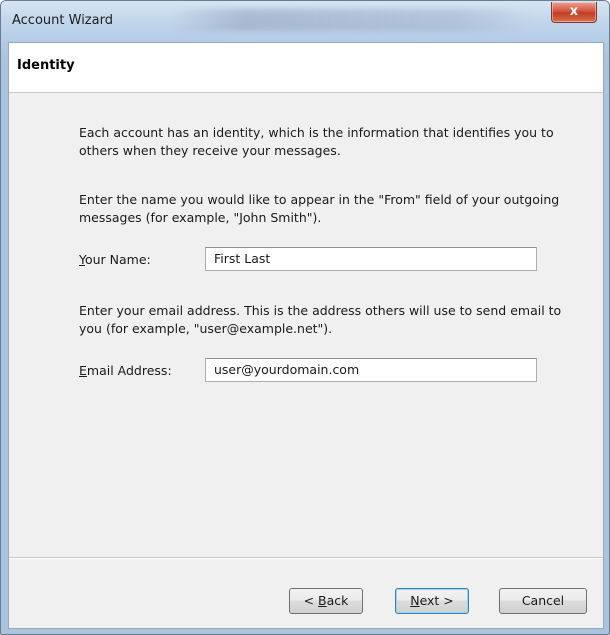 The height and width of the screenshot is (635, 610). I want to click on title-bar: Account Wizard x, so click(305, 21).